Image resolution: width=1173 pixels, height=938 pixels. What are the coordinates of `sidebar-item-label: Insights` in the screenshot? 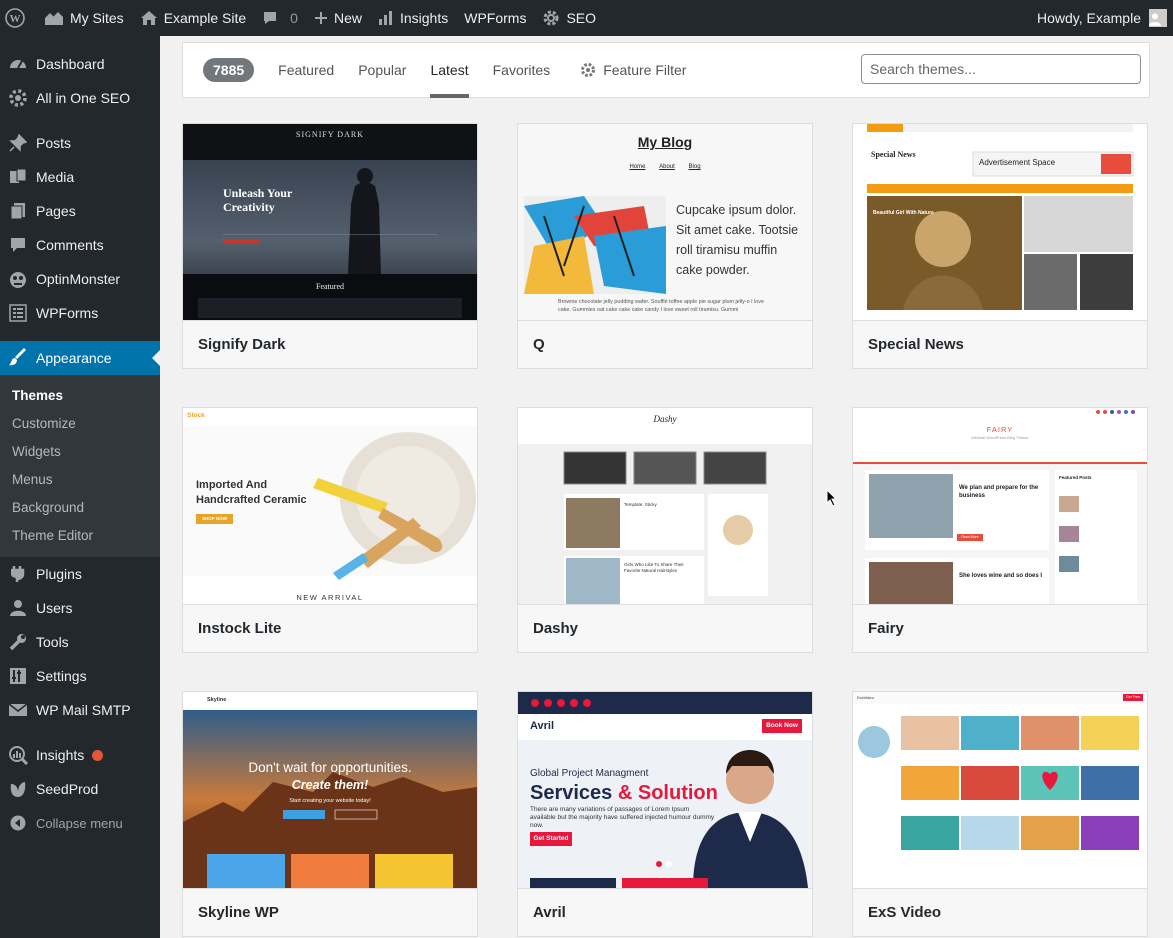 It's located at (60, 755).